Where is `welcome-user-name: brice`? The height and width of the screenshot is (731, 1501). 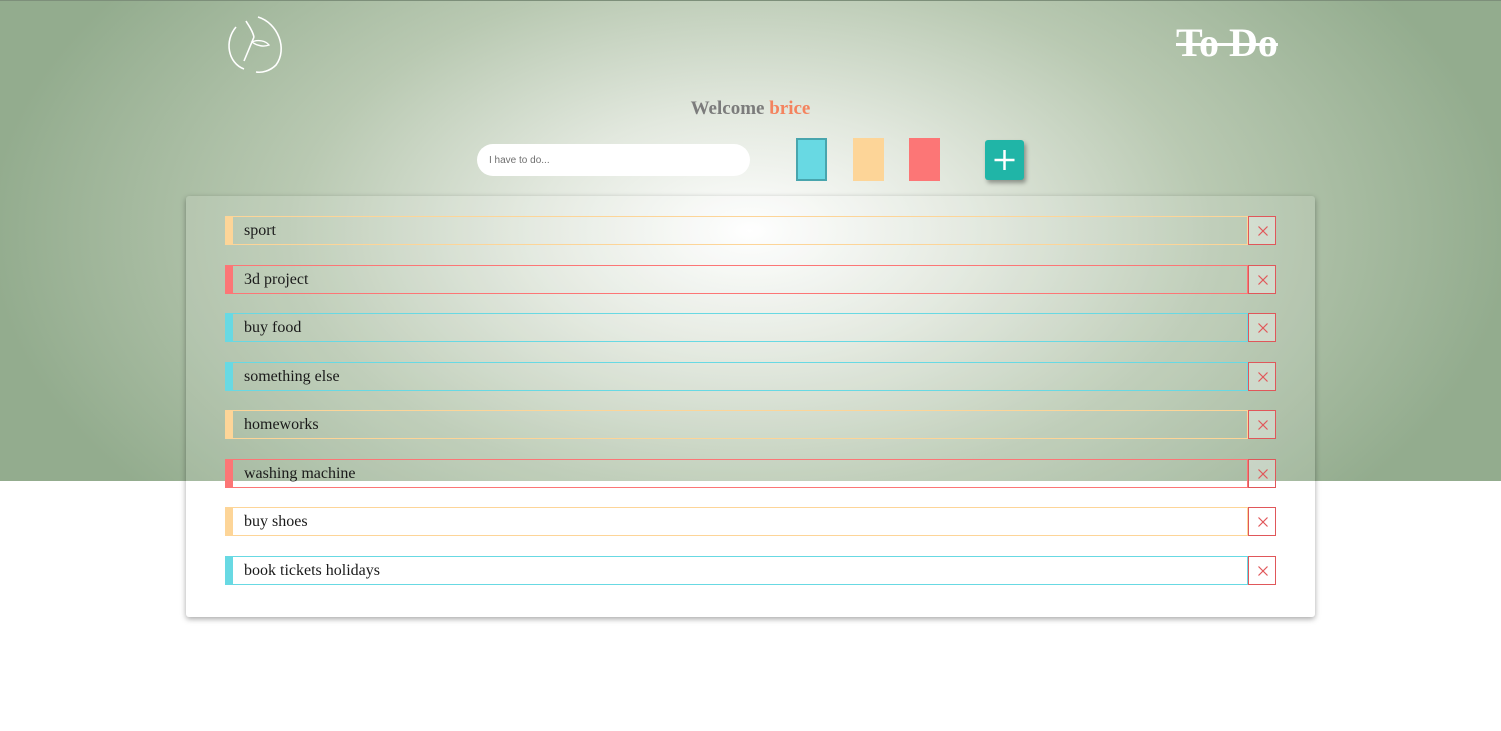 welcome-user-name: brice is located at coordinates (790, 108).